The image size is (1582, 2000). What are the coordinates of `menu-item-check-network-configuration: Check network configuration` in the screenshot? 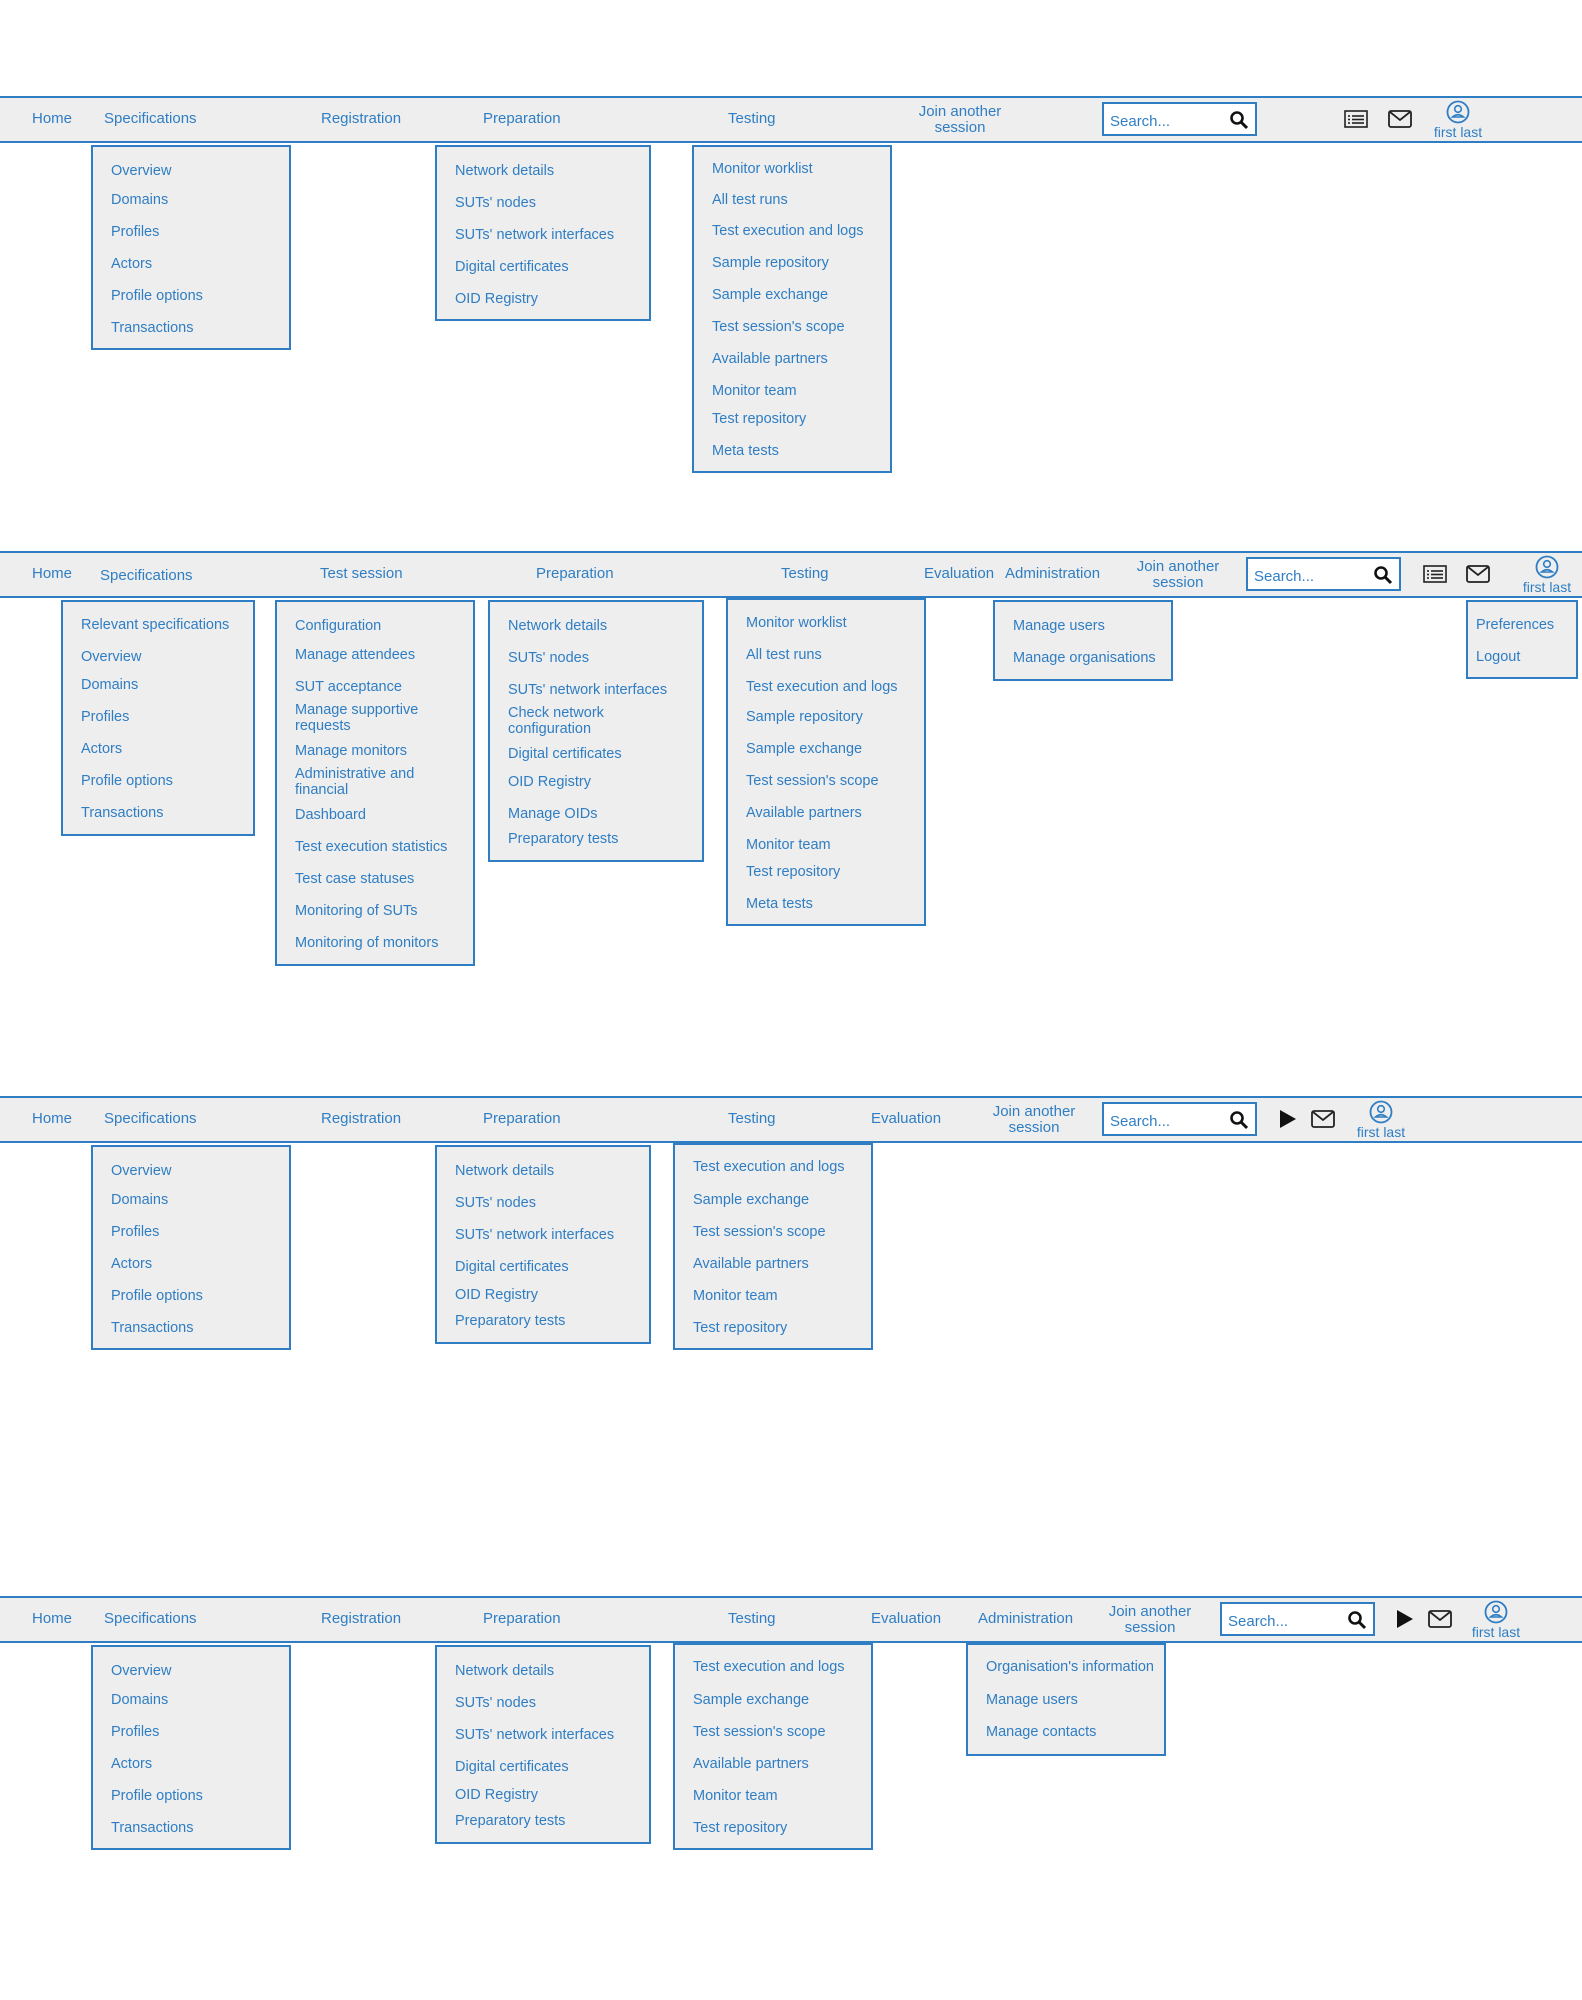 It's located at (583, 721).